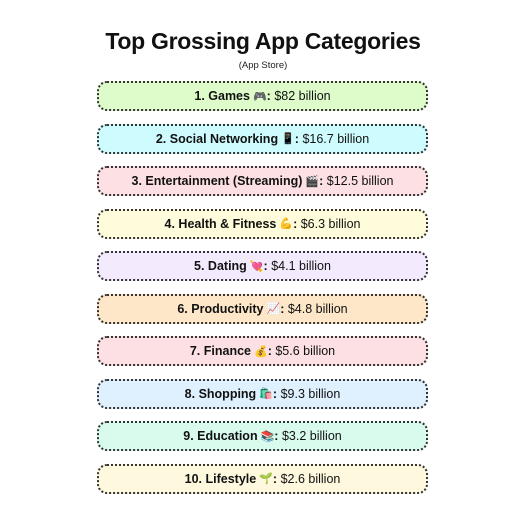 This screenshot has width=526, height=522. Describe the element at coordinates (301, 266) in the screenshot. I see `category-value: $4.1 billion` at that location.